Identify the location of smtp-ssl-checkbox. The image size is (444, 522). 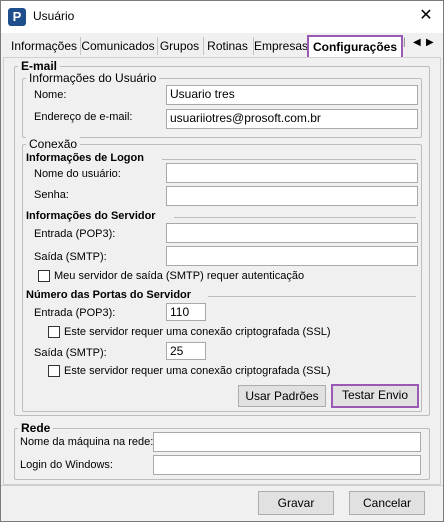
(54, 371).